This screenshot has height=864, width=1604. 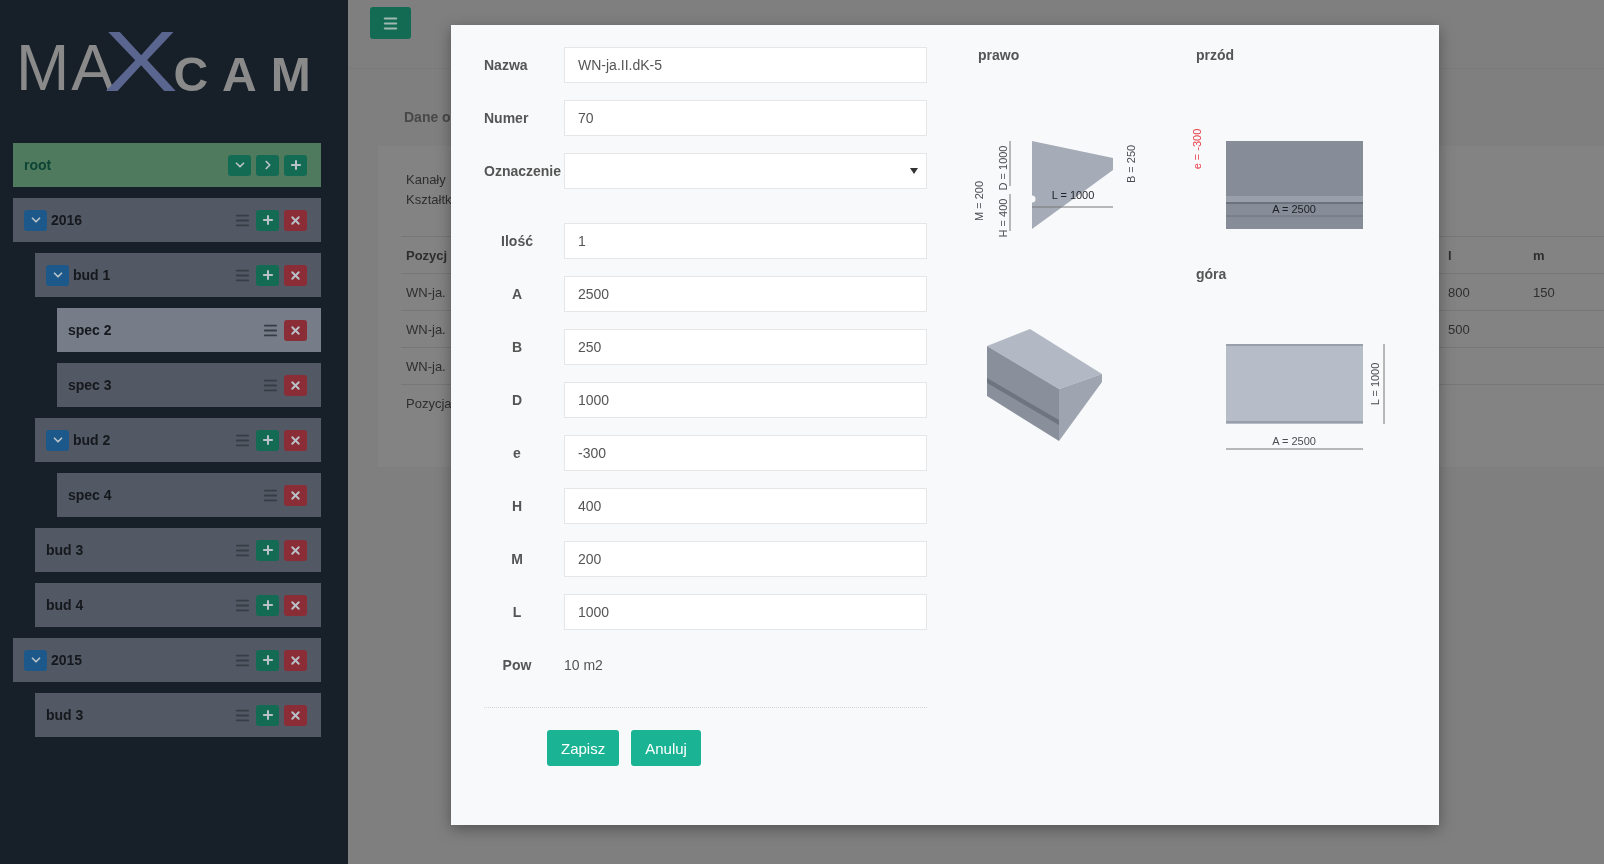 What do you see at coordinates (390, 23) in the screenshot?
I see `menu-button` at bounding box center [390, 23].